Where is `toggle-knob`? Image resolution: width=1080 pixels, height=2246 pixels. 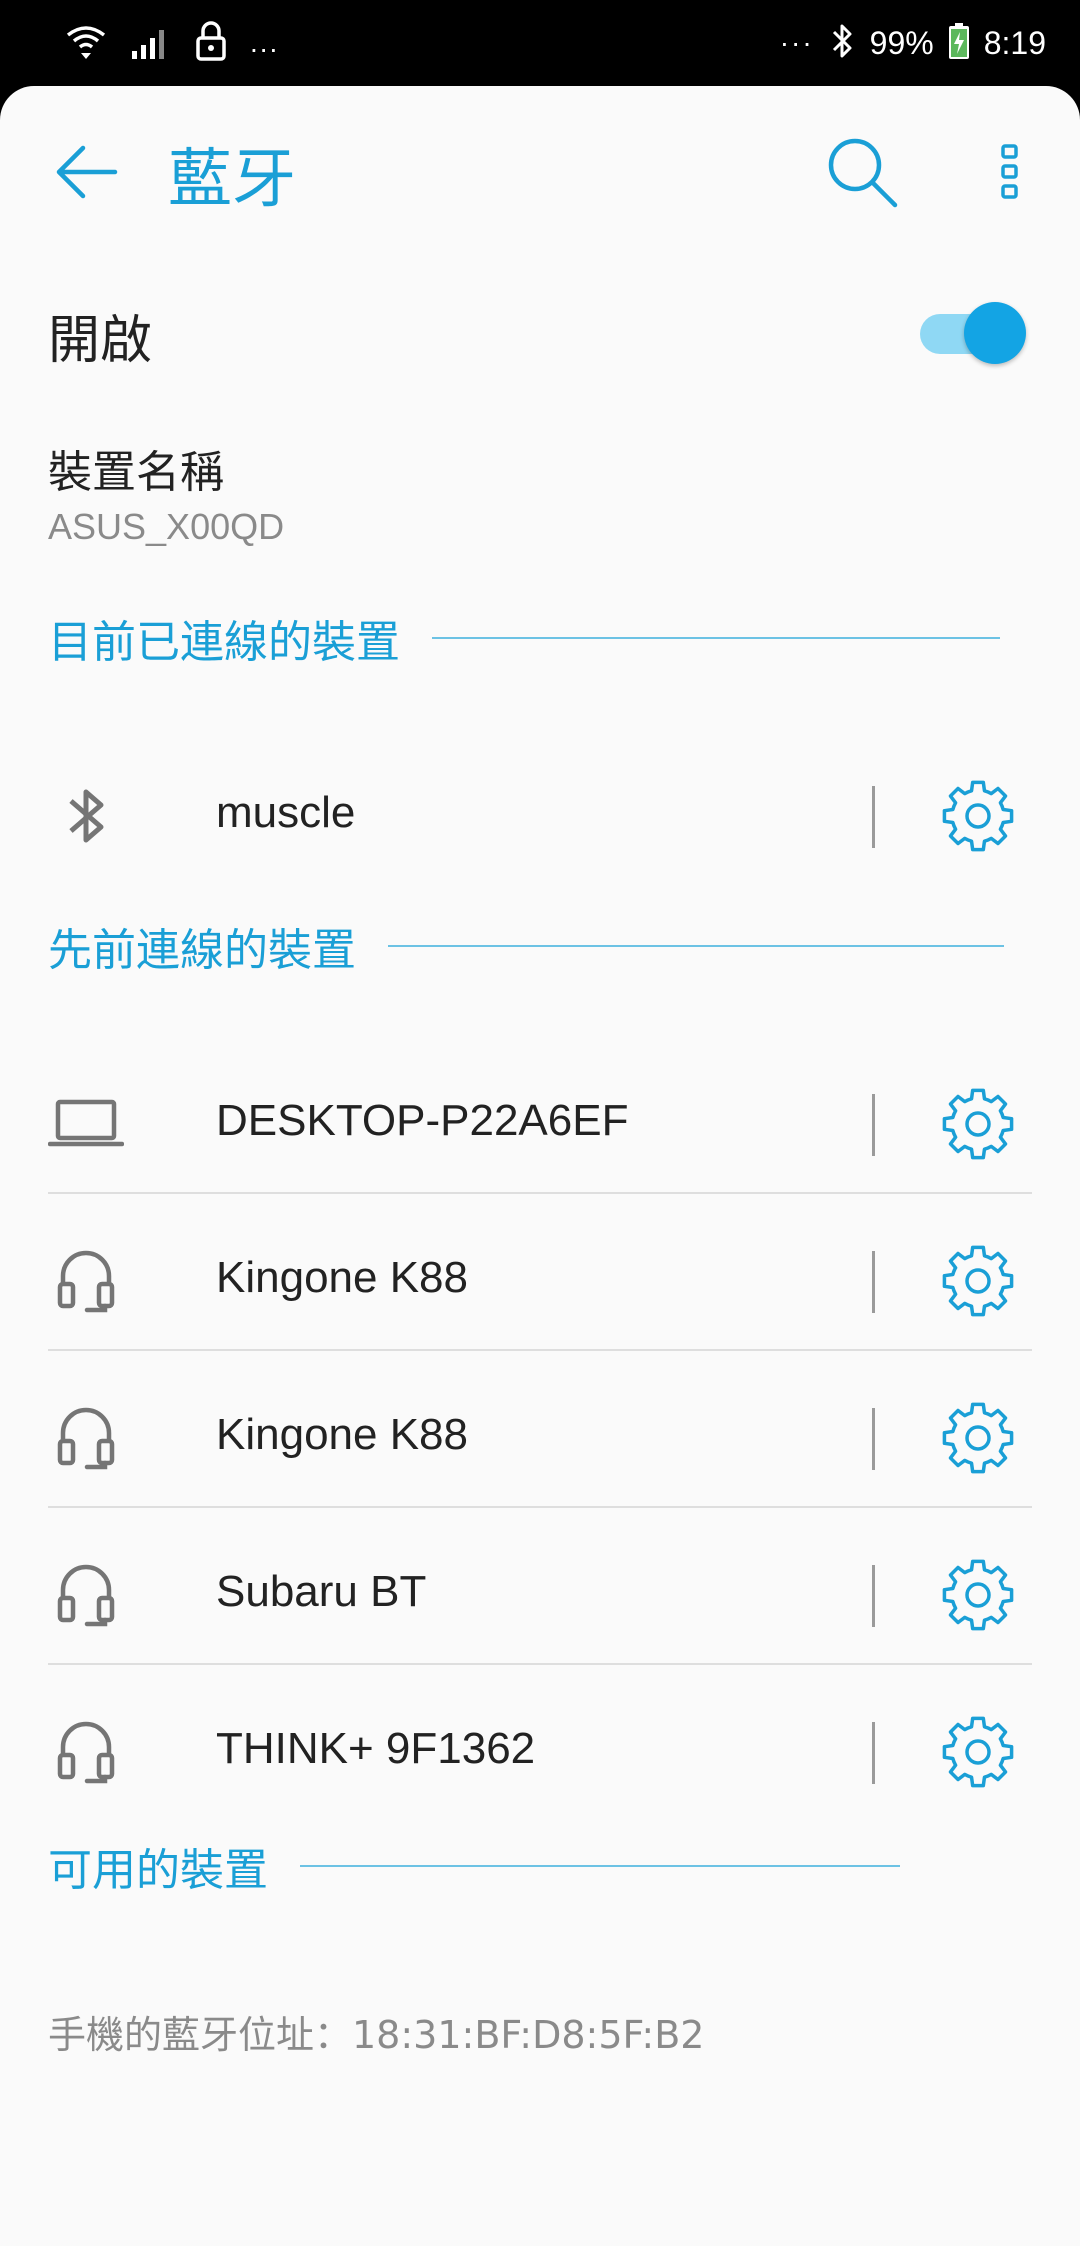 toggle-knob is located at coordinates (995, 333).